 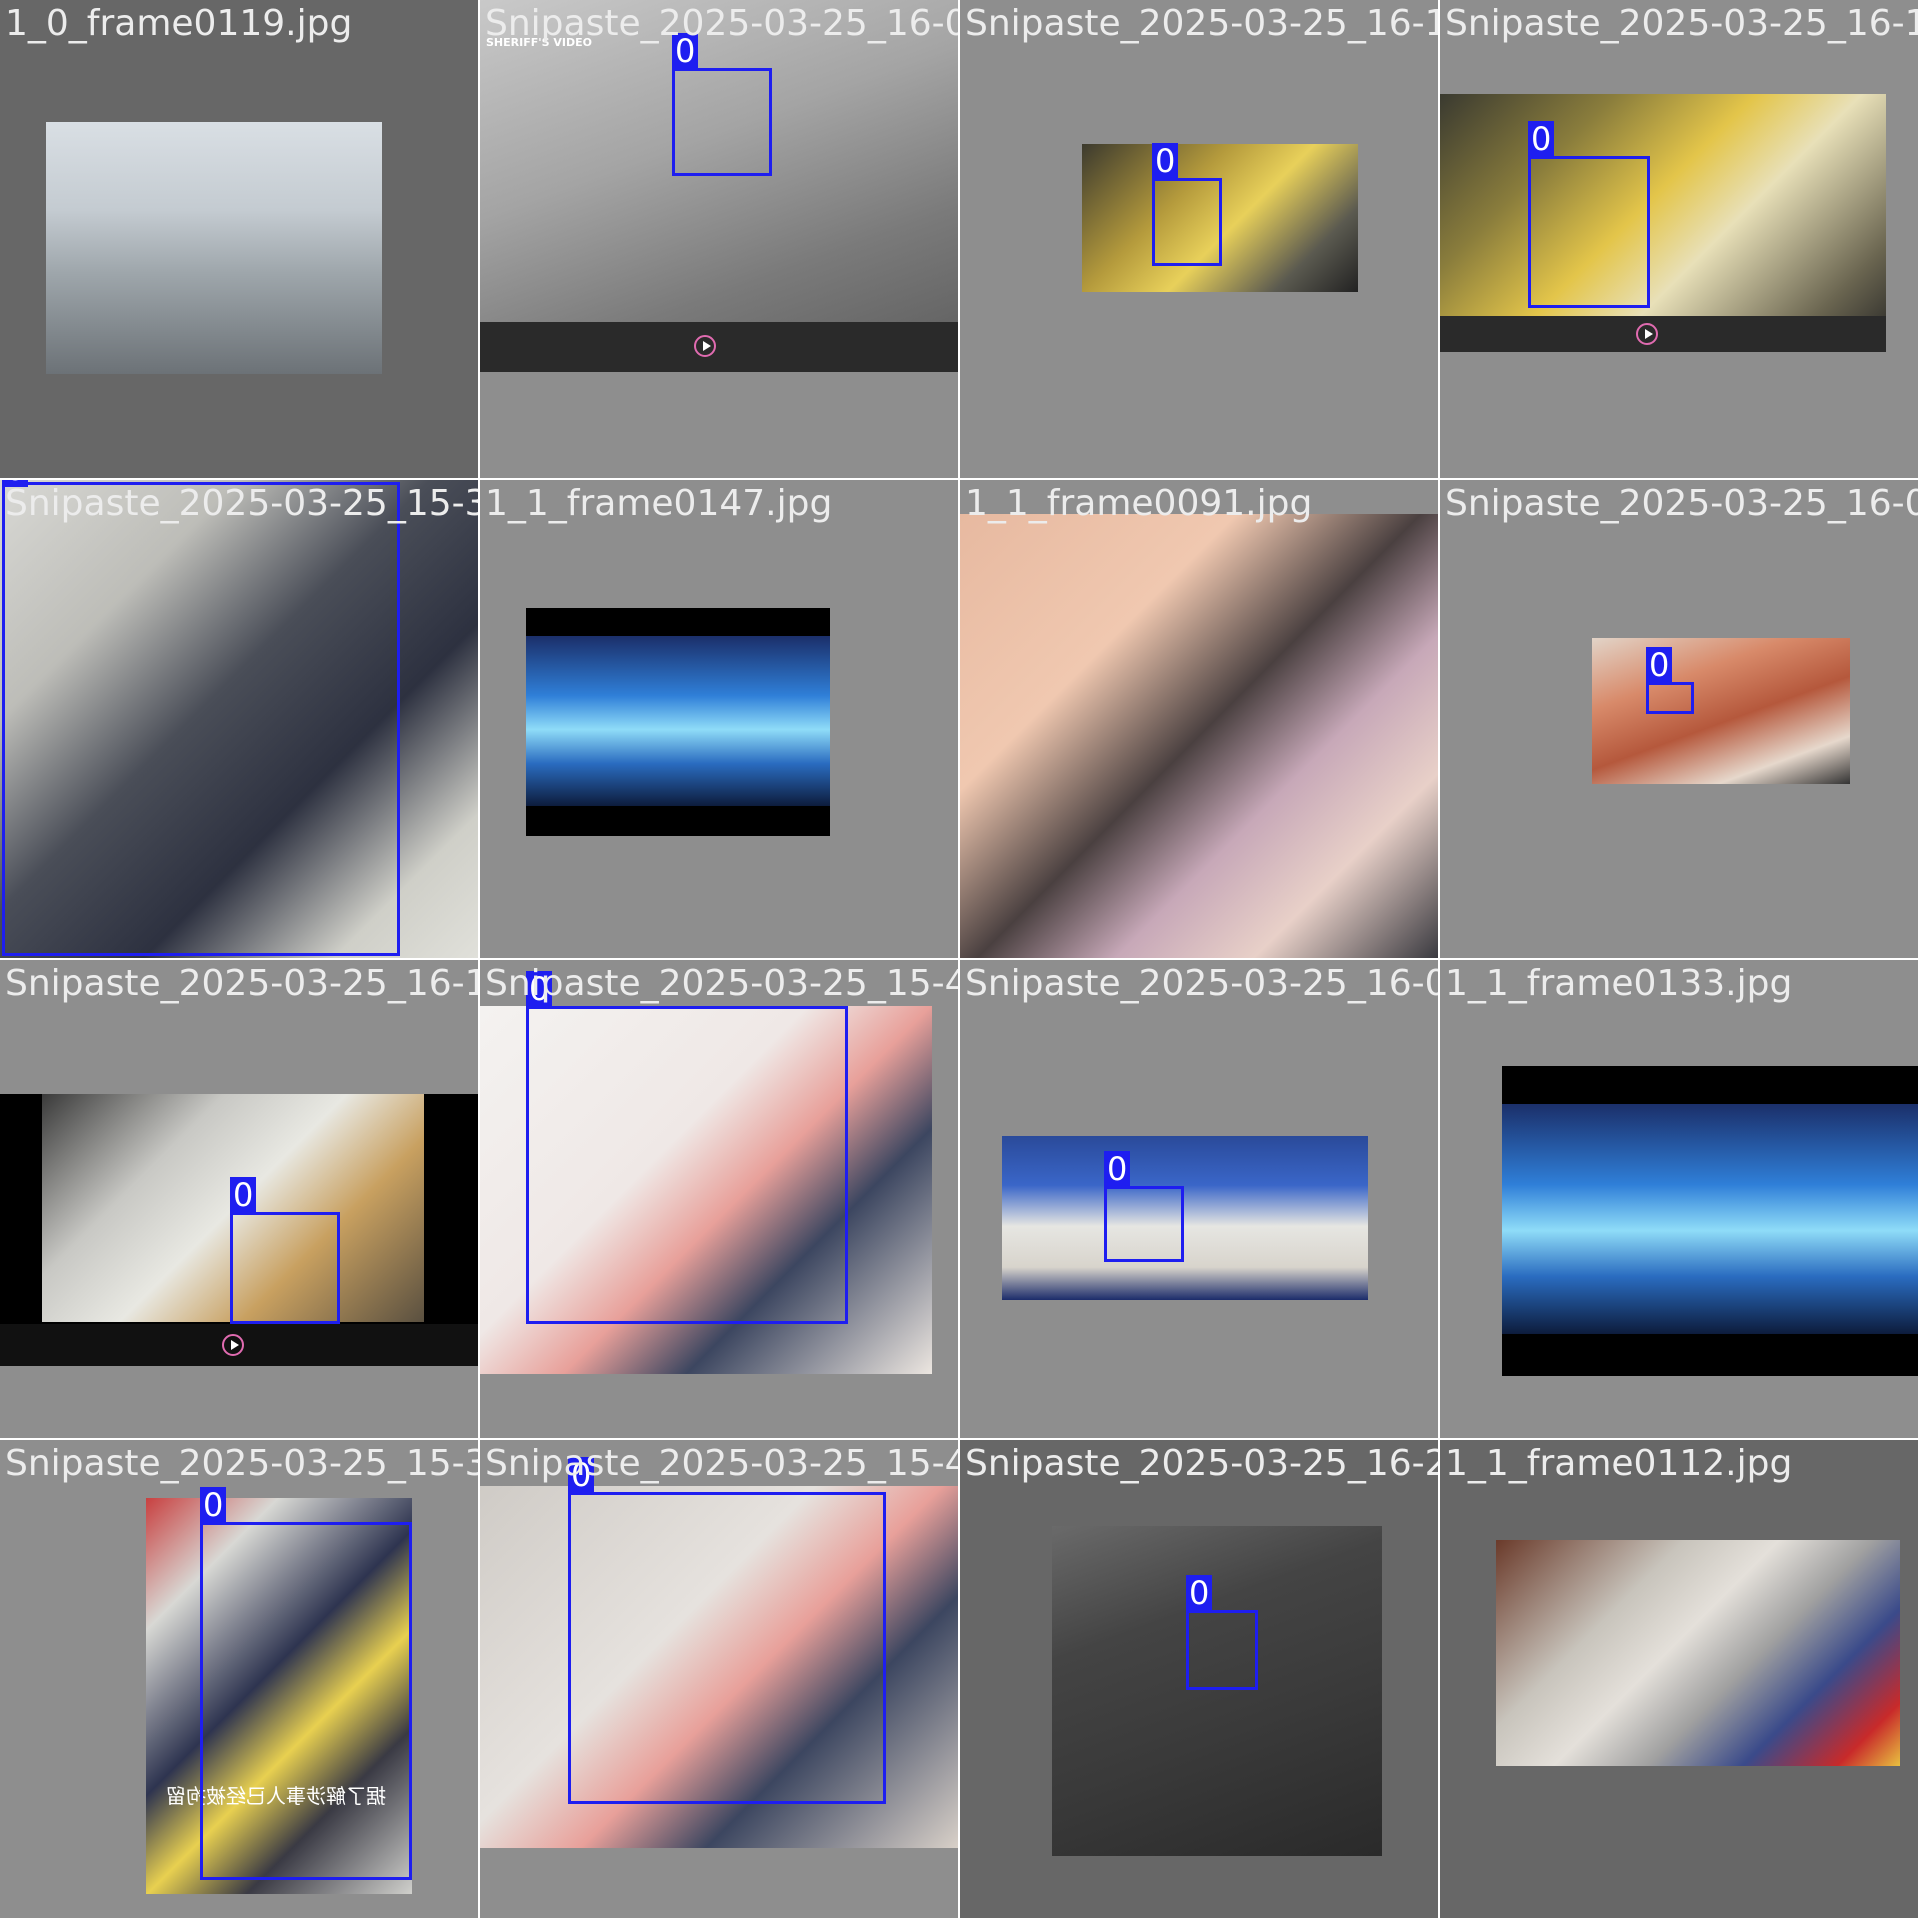 I want to click on tile-caption: Snipaste_2025-03-25_15-39-36_2.png, so click(x=241, y=503).